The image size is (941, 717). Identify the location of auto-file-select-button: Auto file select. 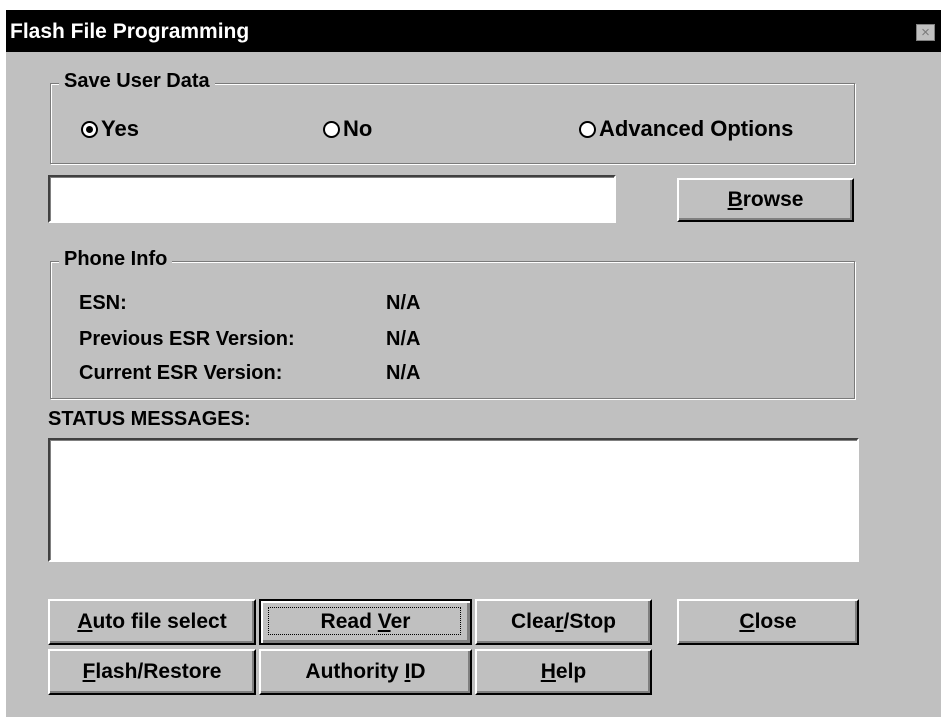
(152, 622).